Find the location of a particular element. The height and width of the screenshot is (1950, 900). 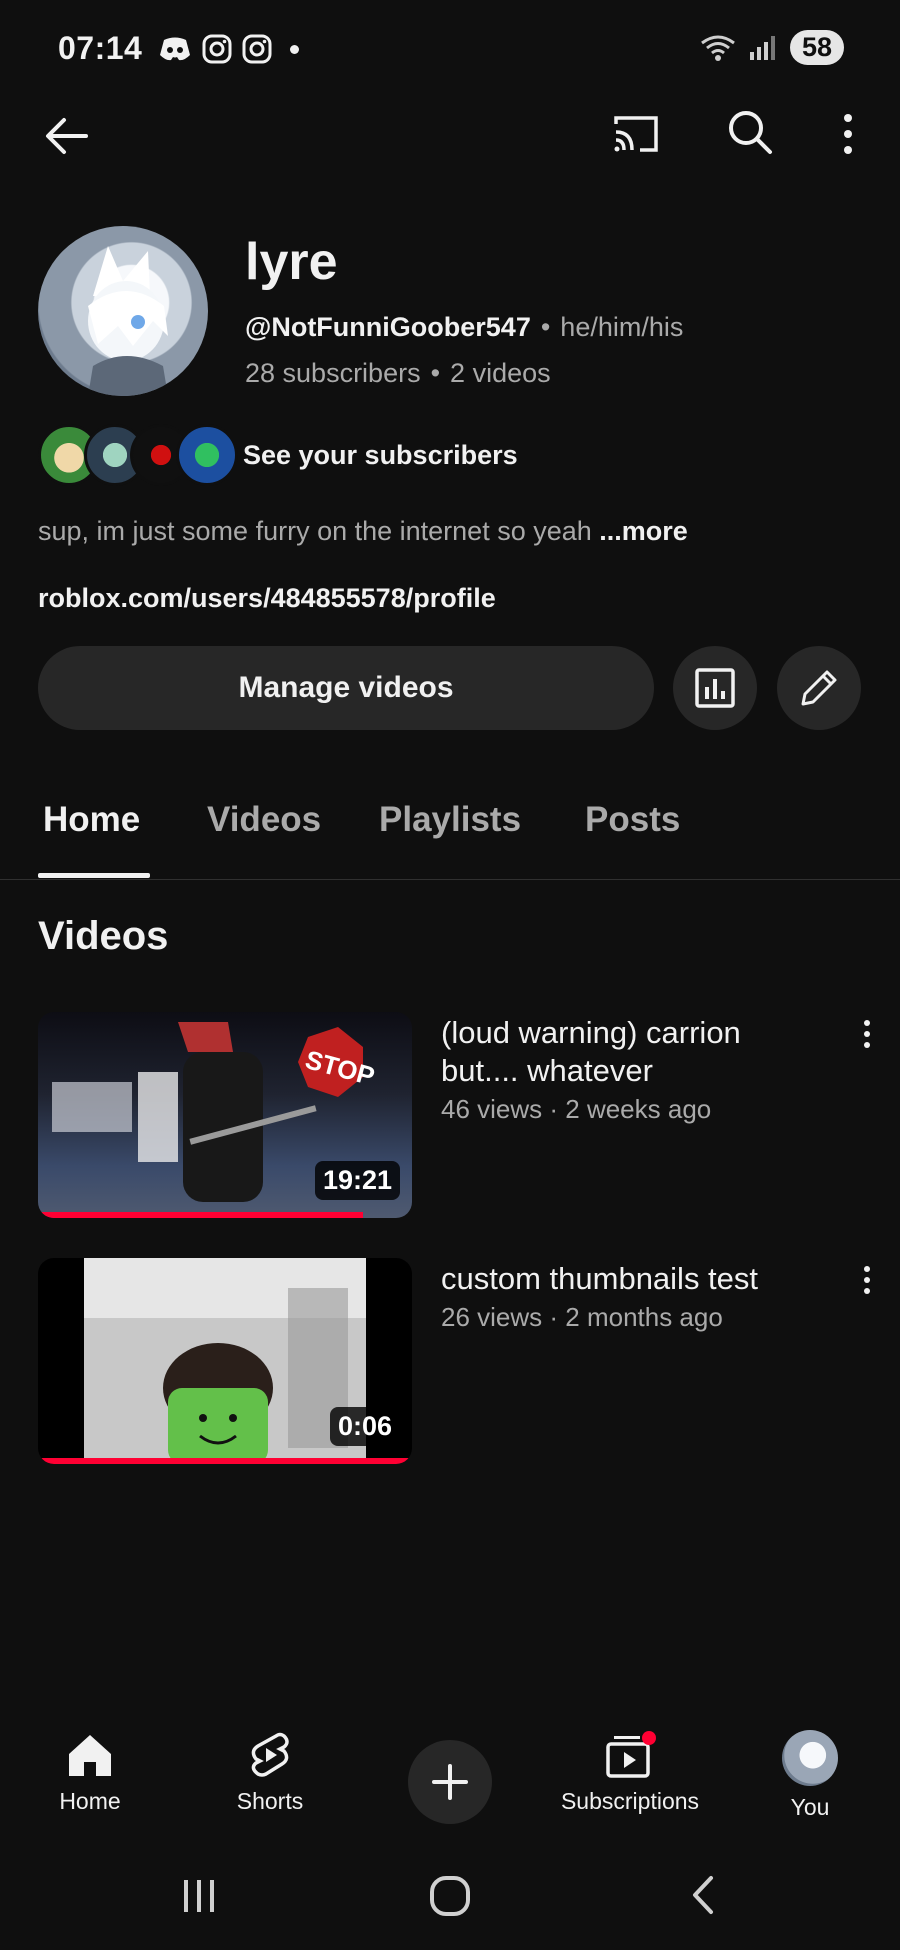

plus-icon is located at coordinates (450, 1782).